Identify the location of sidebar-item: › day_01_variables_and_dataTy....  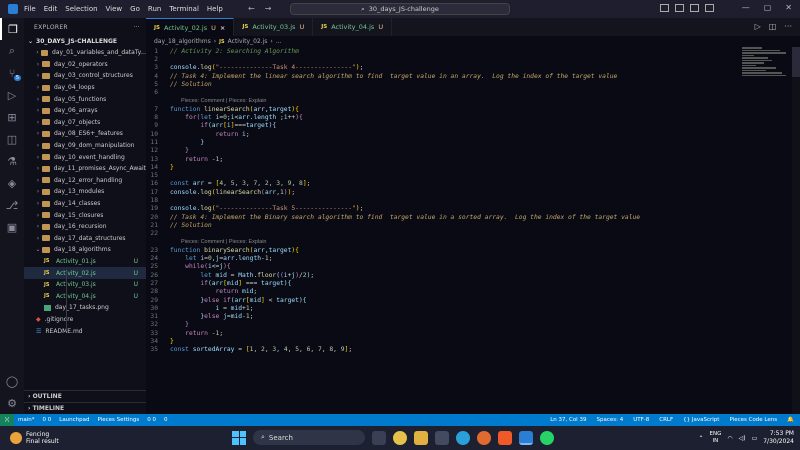
(85, 53).